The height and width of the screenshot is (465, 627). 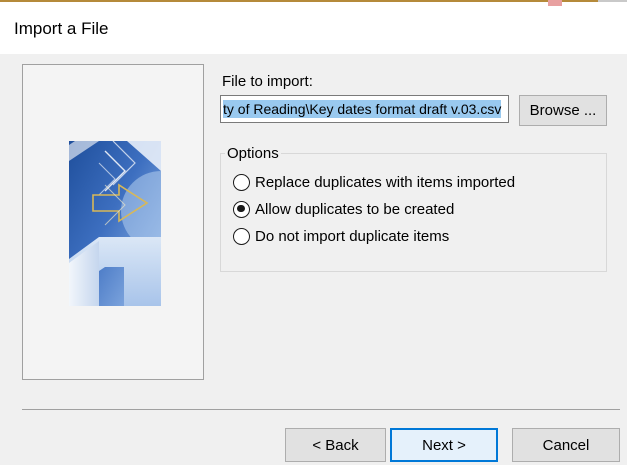 What do you see at coordinates (355, 209) in the screenshot?
I see `radio-label: Allow duplicates to be created` at bounding box center [355, 209].